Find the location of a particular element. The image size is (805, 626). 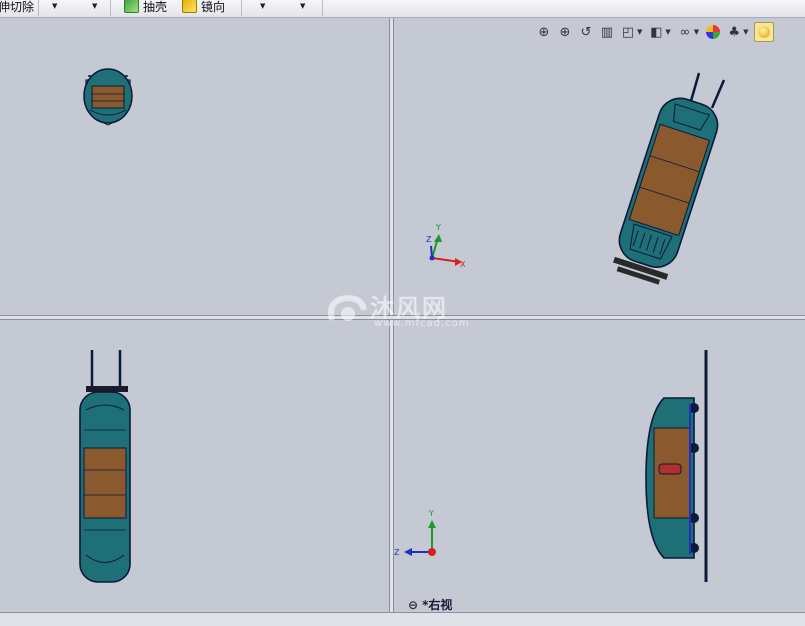

appearance-icon is located at coordinates (713, 32).